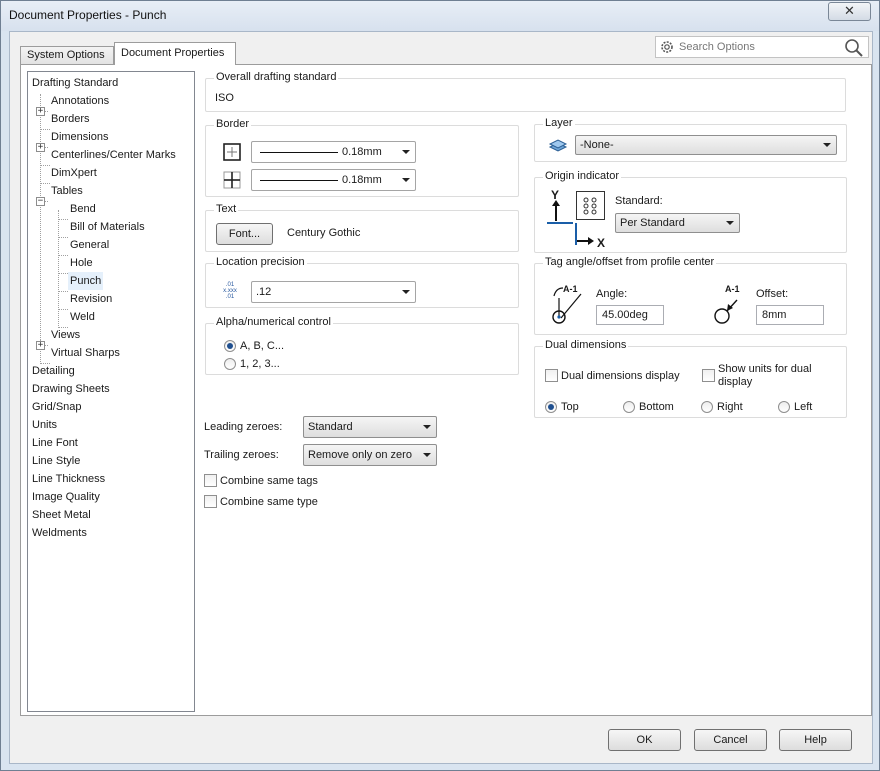  What do you see at coordinates (630, 262) in the screenshot?
I see `group-title: Tag angle/offset from profile center` at bounding box center [630, 262].